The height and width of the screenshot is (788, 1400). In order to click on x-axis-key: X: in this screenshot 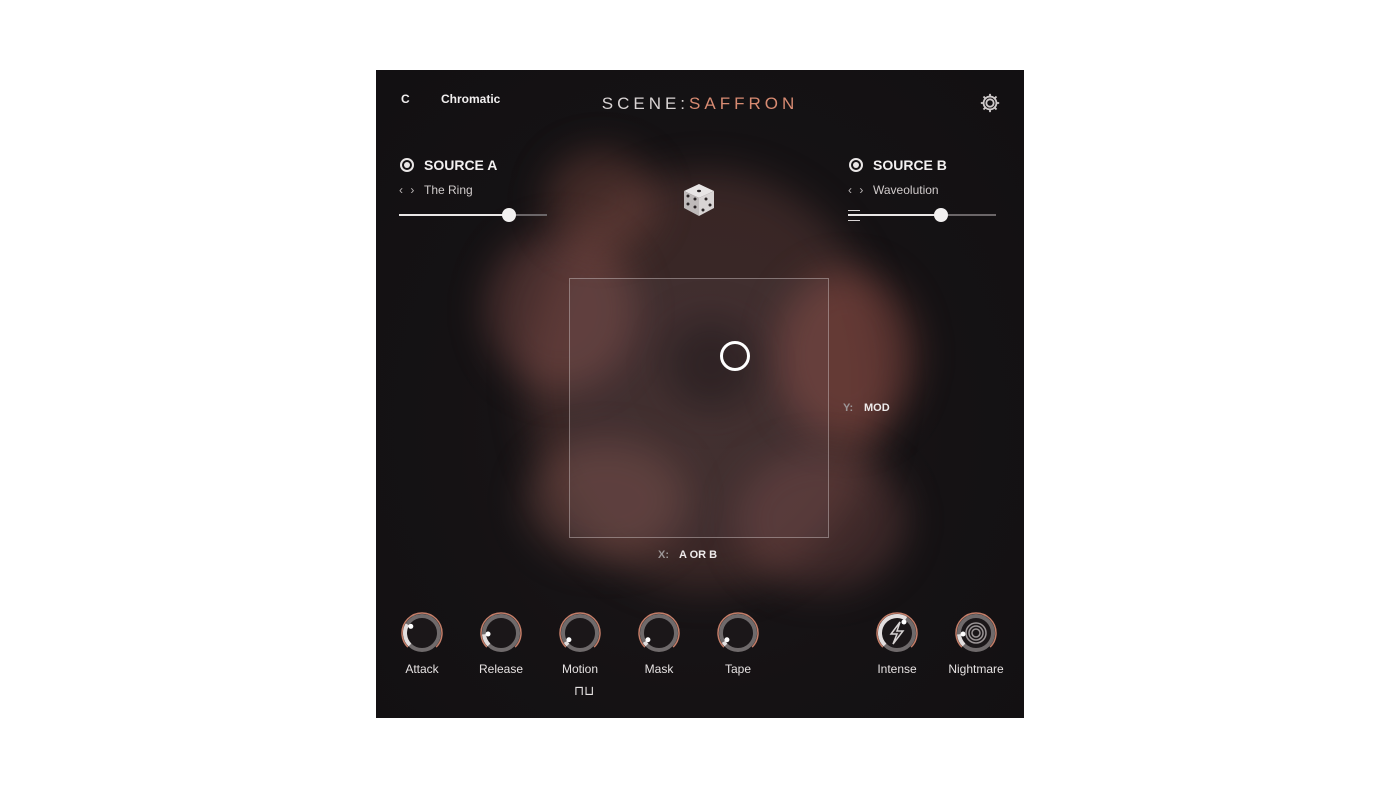, I will do `click(663, 555)`.